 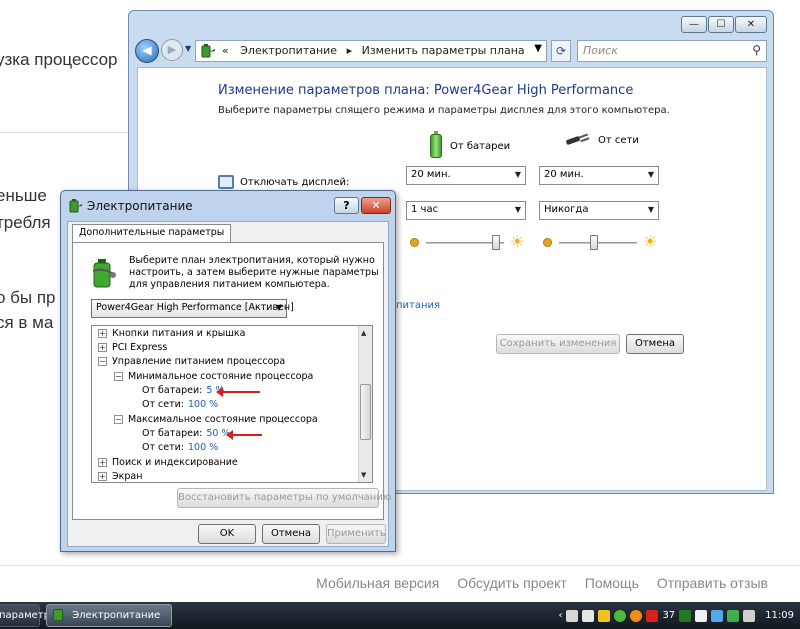 I want to click on keyboard-layout-icon, so click(x=701, y=615).